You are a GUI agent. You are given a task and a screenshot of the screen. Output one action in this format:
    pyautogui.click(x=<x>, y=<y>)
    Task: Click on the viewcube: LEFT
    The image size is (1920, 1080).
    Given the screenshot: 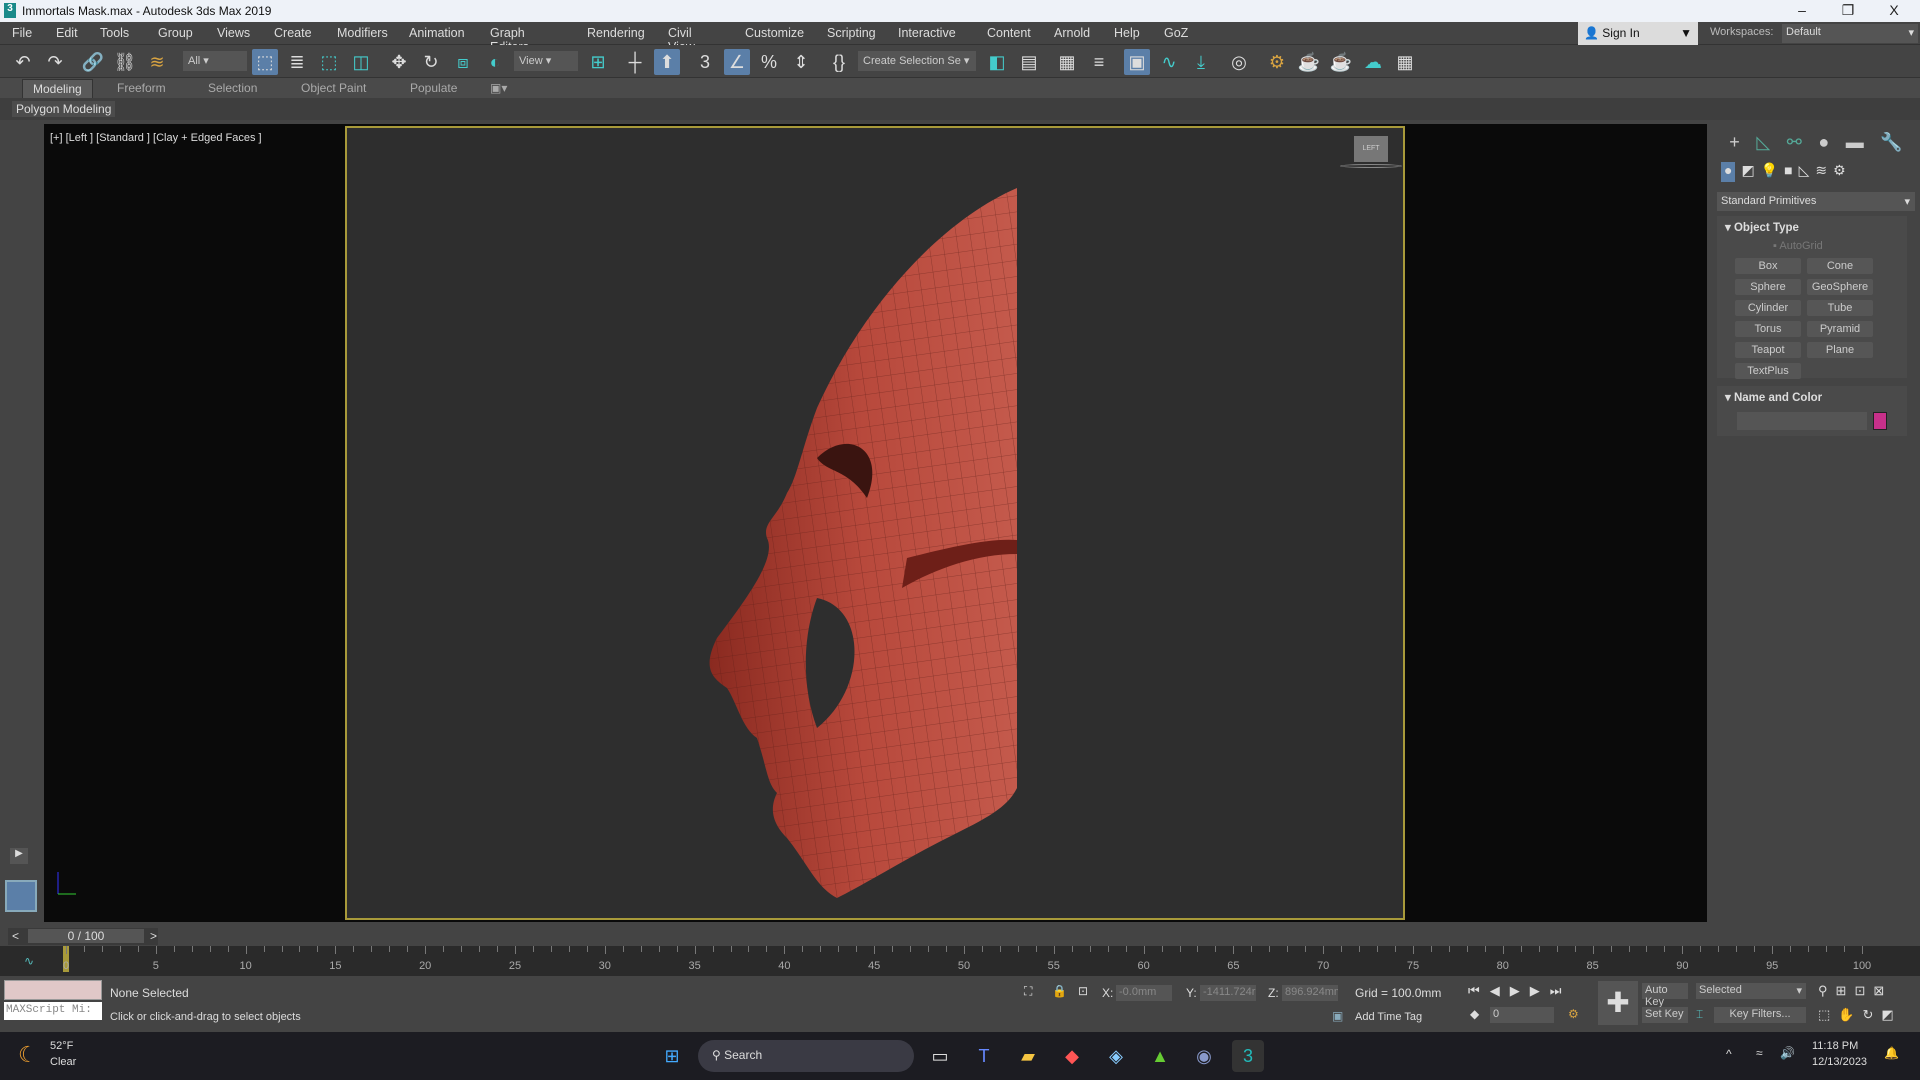 What is the action you would take?
    pyautogui.click(x=1371, y=149)
    